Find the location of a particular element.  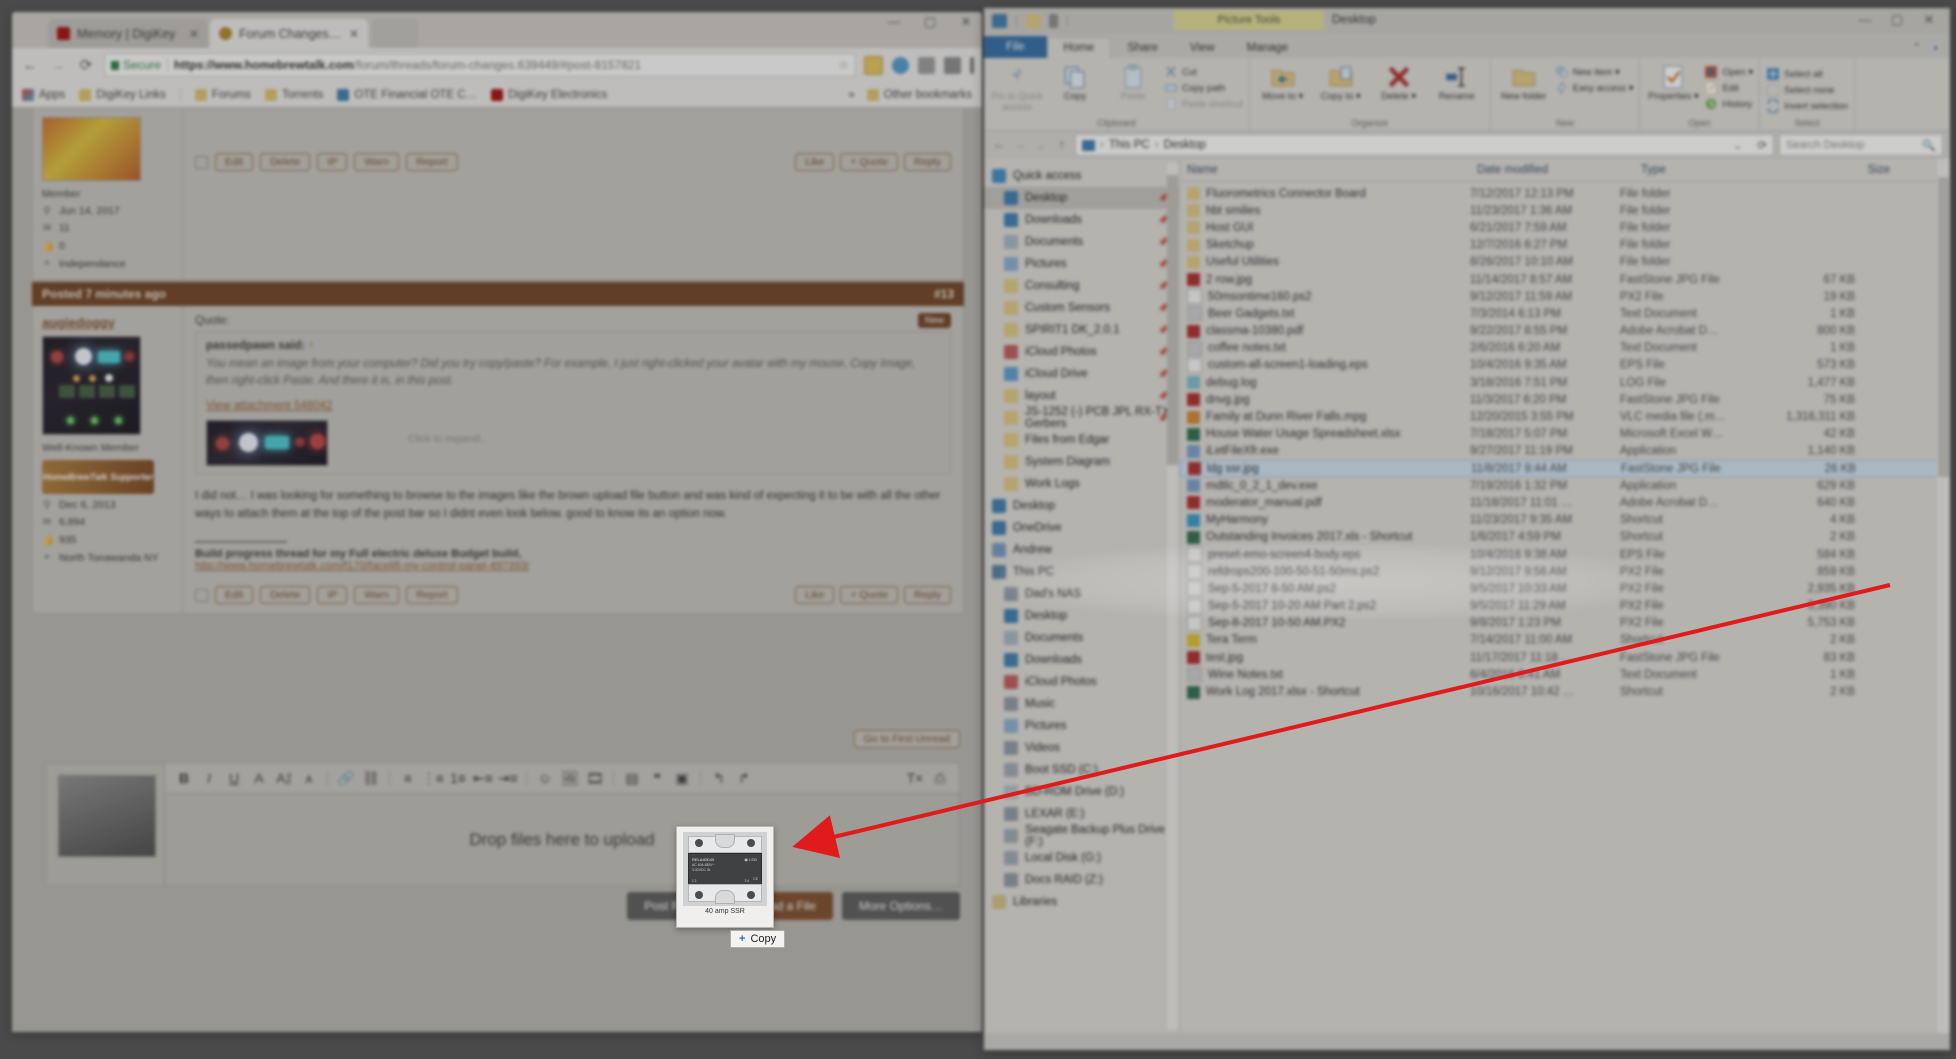

nav-item-videos: Videos is located at coordinates (1081, 748).